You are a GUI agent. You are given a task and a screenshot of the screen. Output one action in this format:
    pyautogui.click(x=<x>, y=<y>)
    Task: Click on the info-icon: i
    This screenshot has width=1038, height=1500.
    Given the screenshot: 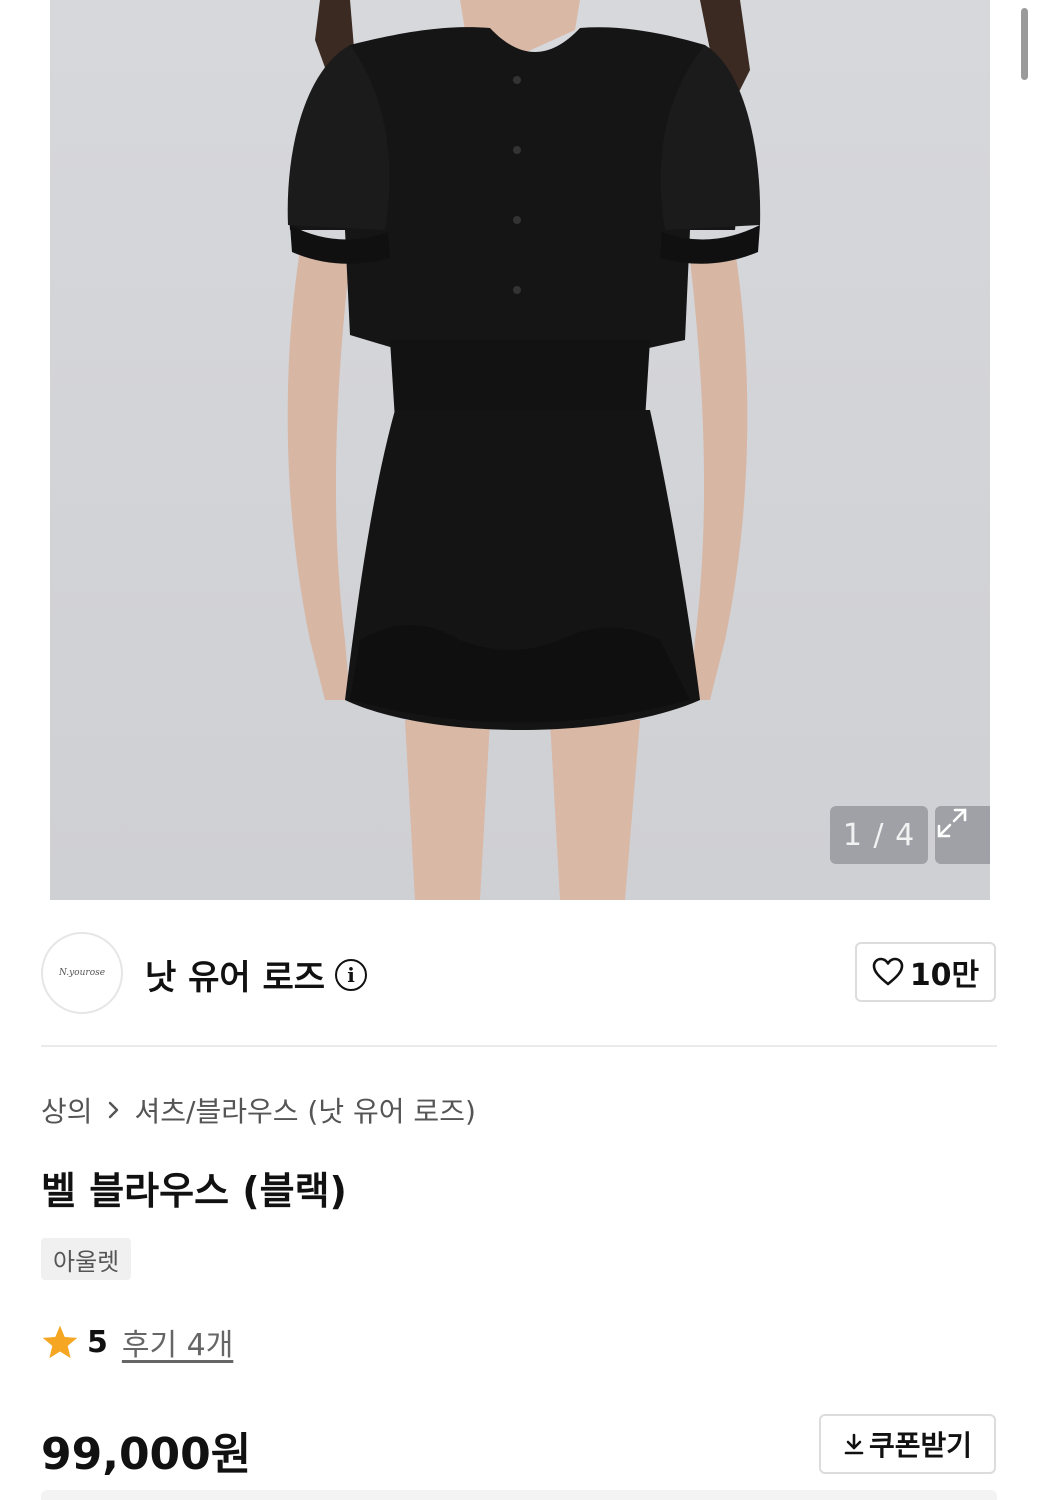 What is the action you would take?
    pyautogui.click(x=351, y=974)
    